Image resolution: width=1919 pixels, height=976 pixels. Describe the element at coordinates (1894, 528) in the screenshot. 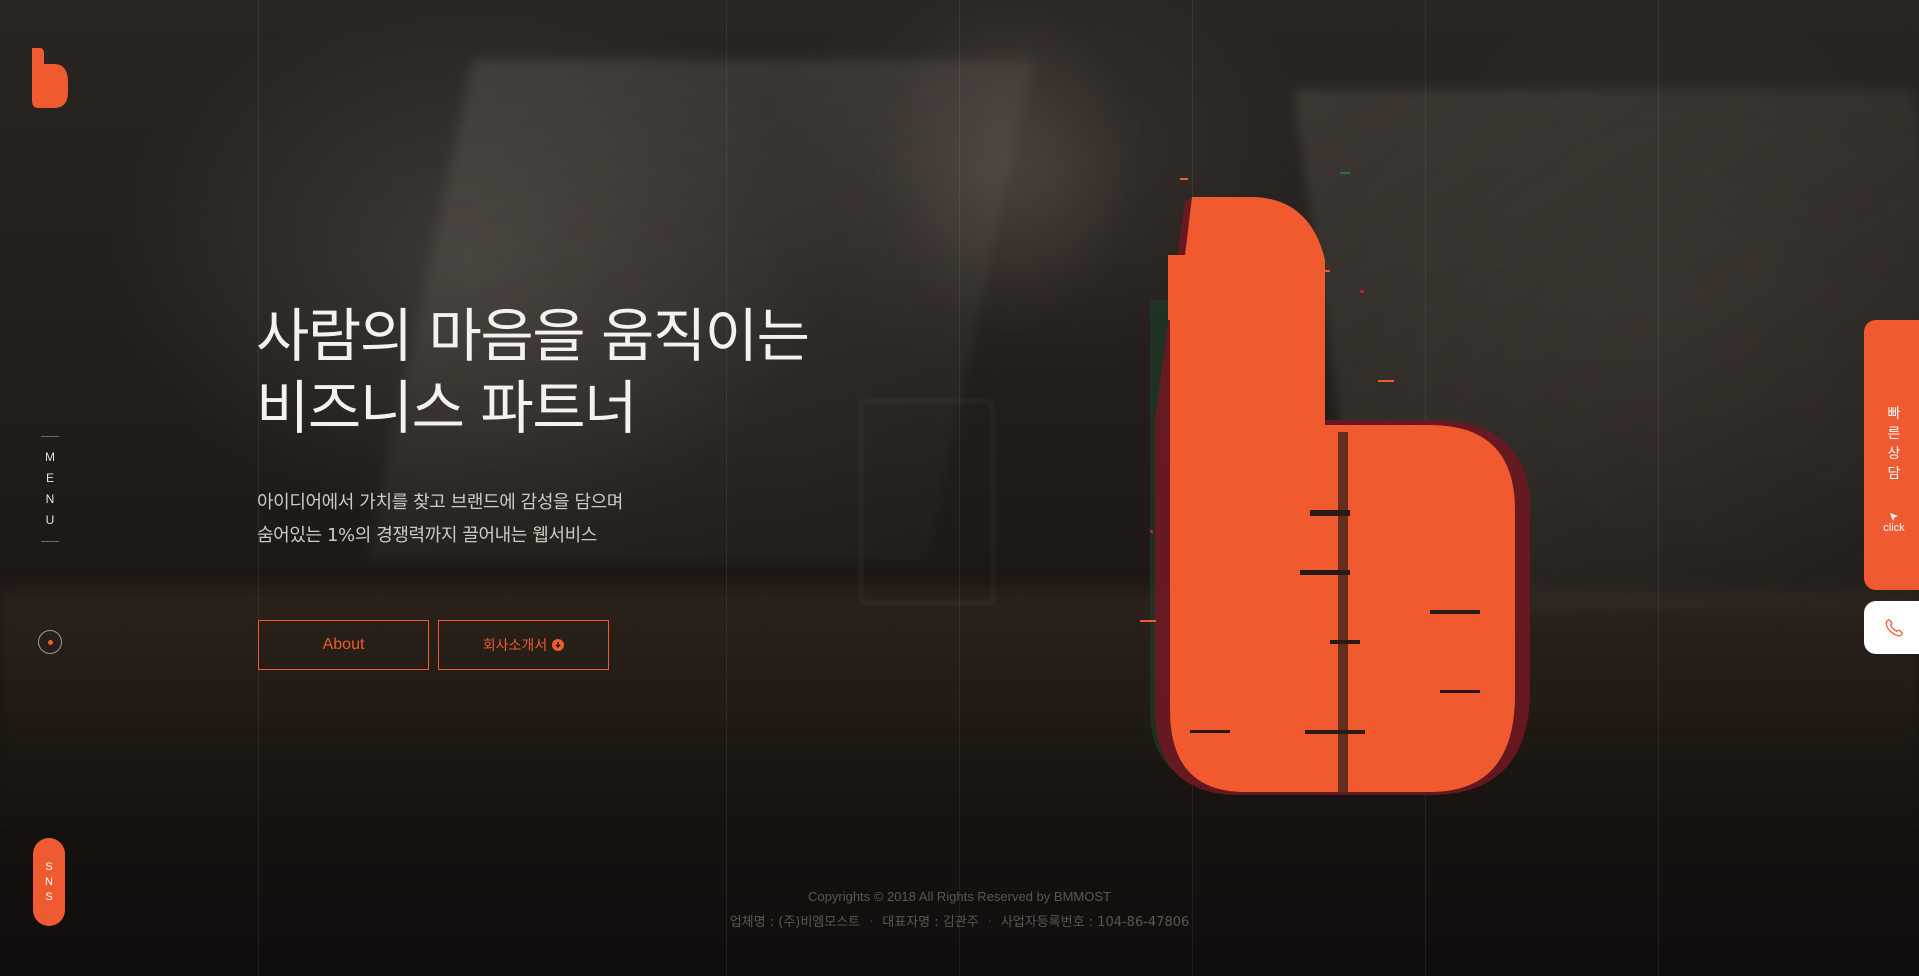

I see `click-label: click` at that location.